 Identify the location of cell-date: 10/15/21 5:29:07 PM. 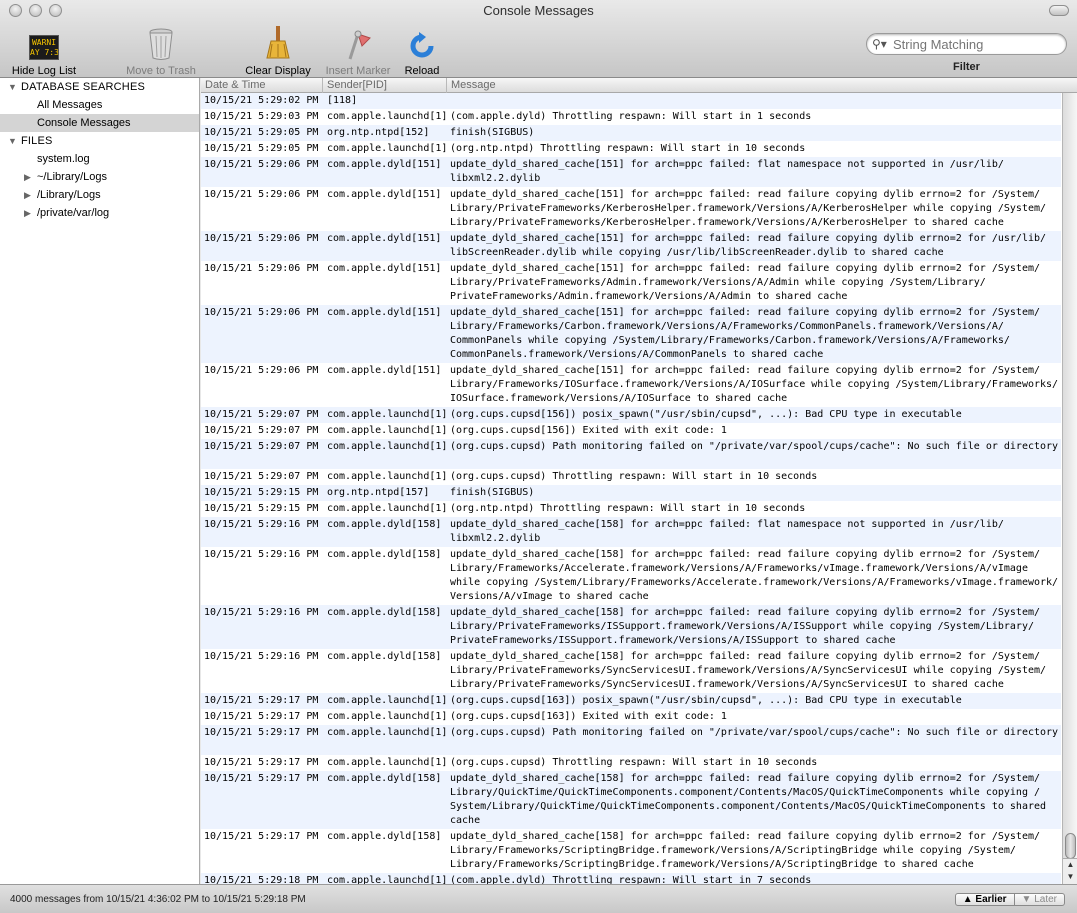
(261, 446).